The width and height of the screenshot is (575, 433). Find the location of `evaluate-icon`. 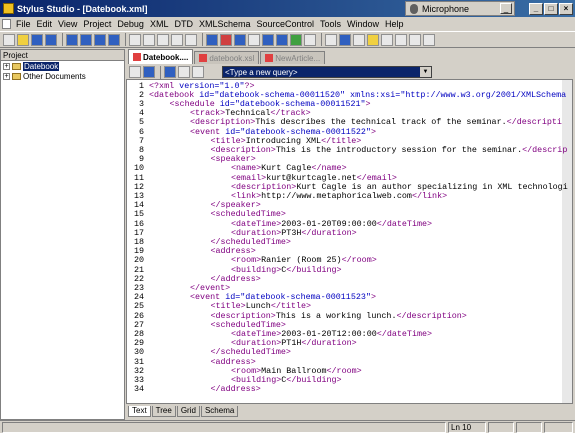

evaluate-icon is located at coordinates (170, 72).